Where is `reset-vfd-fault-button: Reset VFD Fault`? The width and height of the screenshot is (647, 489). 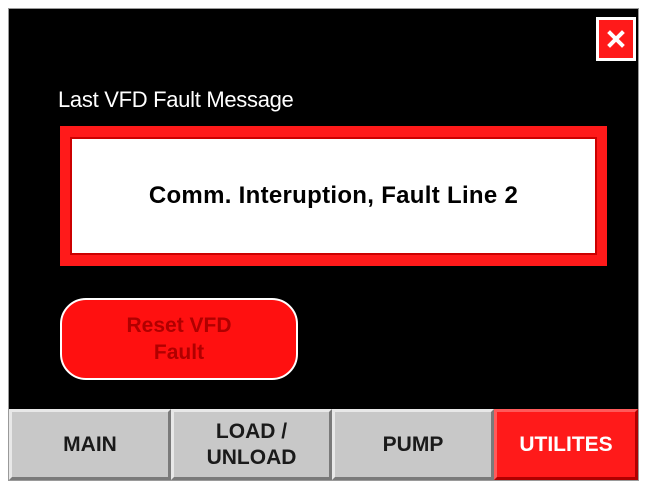 reset-vfd-fault-button: Reset VFD Fault is located at coordinates (179, 339).